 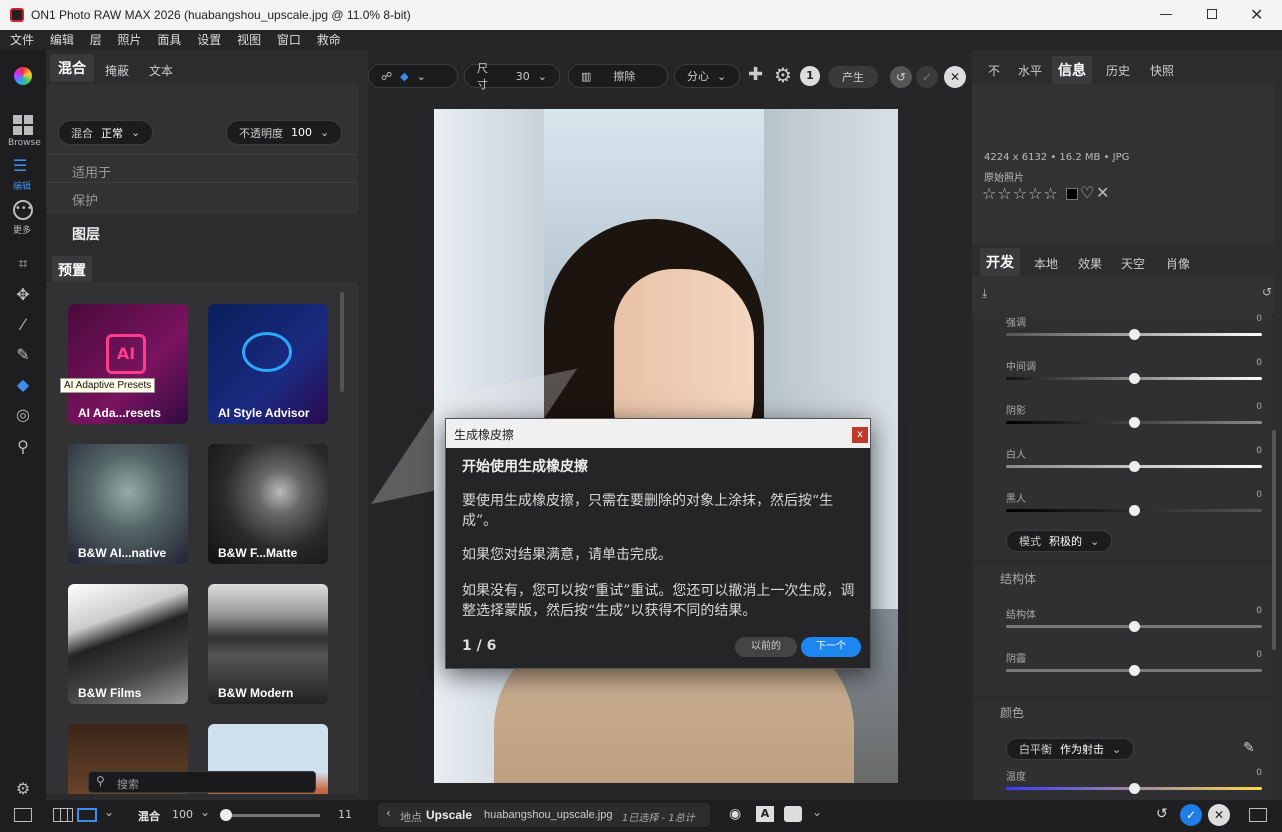 I want to click on browse-grid-icon, so click(x=23, y=125).